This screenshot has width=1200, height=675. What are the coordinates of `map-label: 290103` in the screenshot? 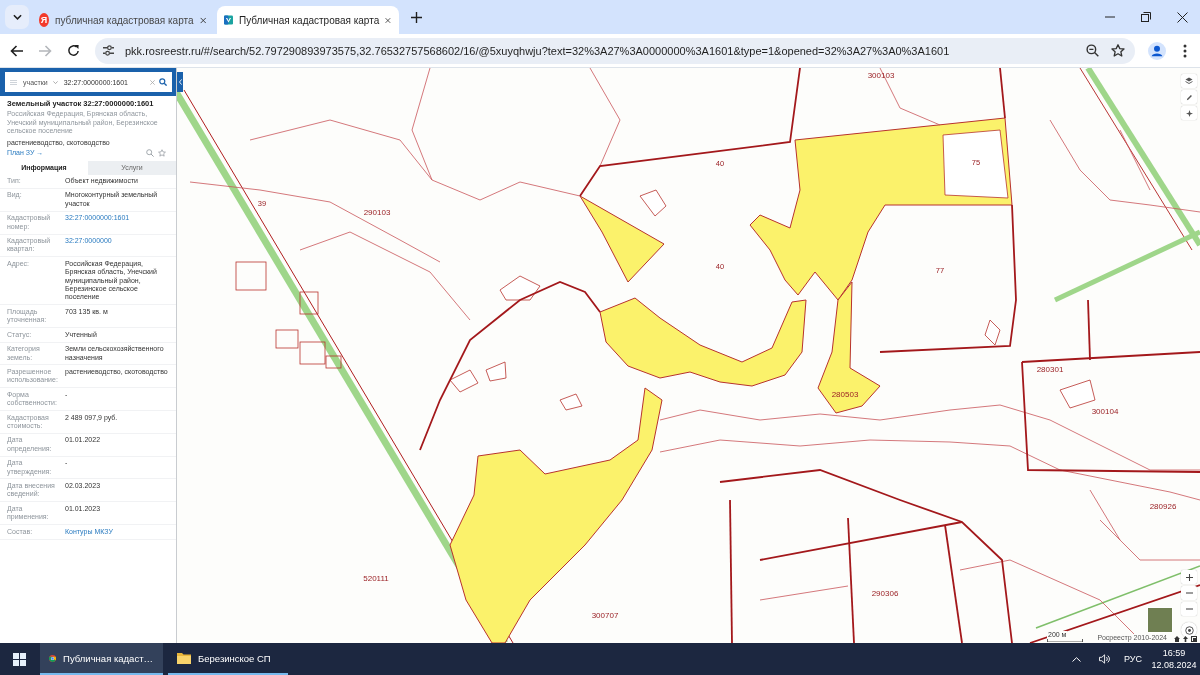 It's located at (377, 212).